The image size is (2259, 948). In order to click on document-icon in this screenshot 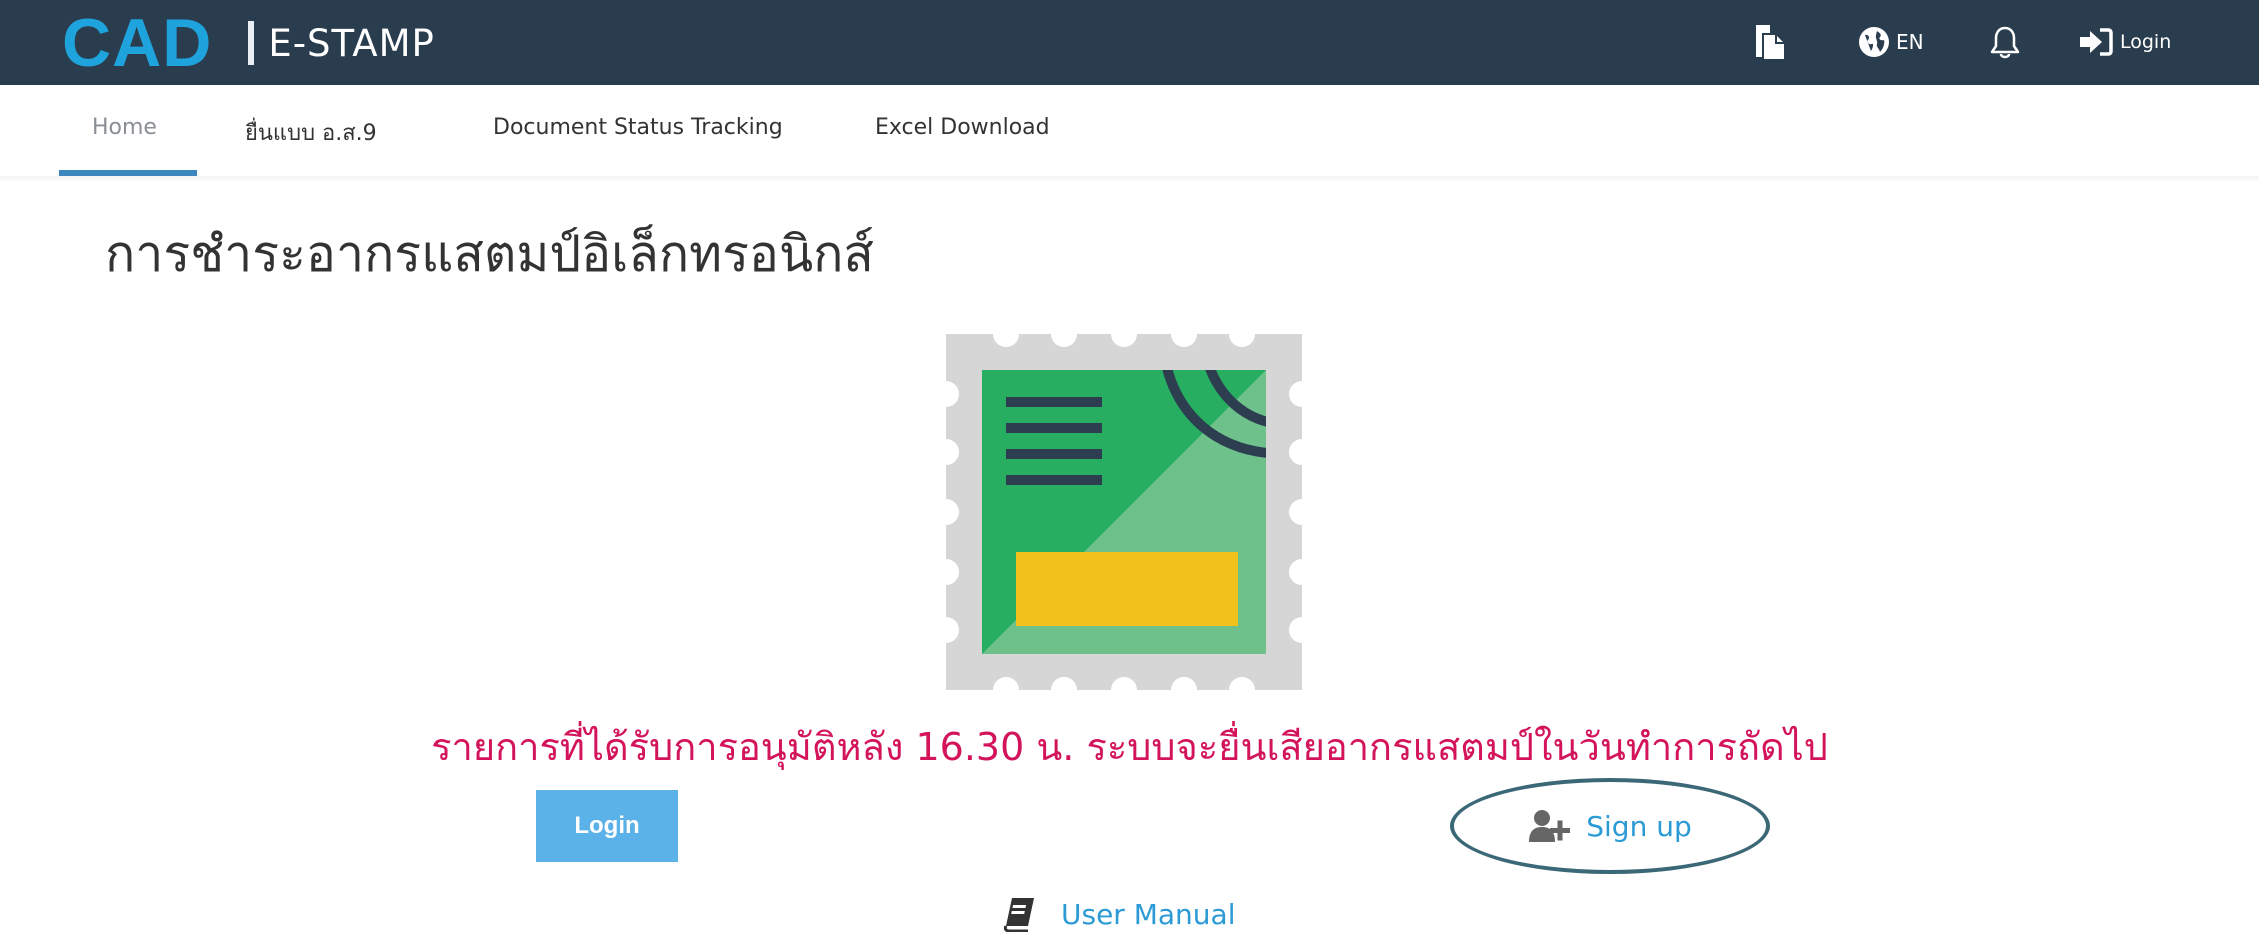, I will do `click(1770, 42)`.